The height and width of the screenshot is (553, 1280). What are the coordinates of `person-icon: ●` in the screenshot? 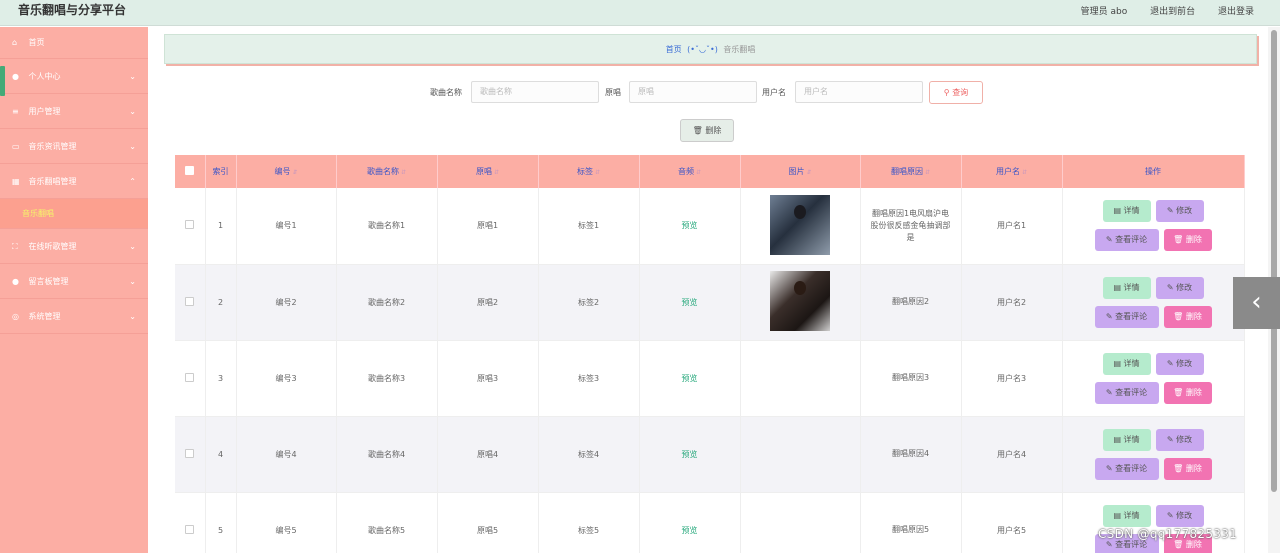 It's located at (15, 281).